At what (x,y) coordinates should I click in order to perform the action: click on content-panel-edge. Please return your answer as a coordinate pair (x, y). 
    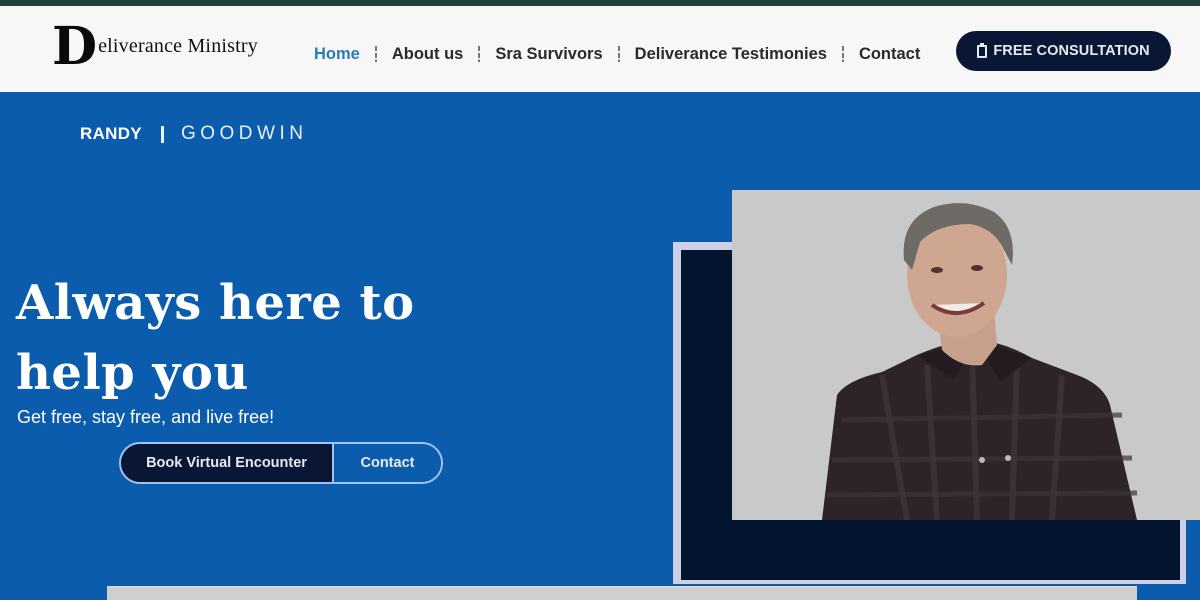
    Looking at the image, I should click on (622, 593).